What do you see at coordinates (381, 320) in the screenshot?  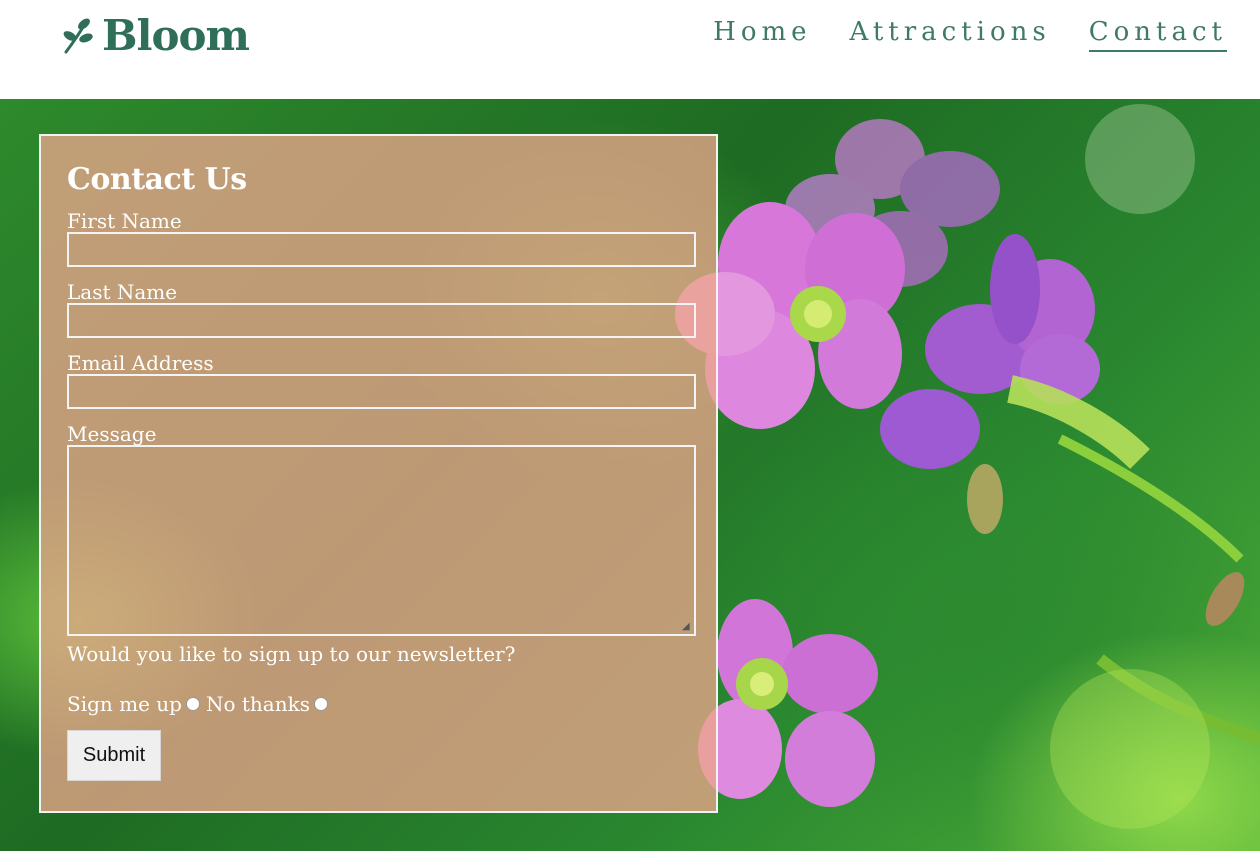 I see `last-name-input` at bounding box center [381, 320].